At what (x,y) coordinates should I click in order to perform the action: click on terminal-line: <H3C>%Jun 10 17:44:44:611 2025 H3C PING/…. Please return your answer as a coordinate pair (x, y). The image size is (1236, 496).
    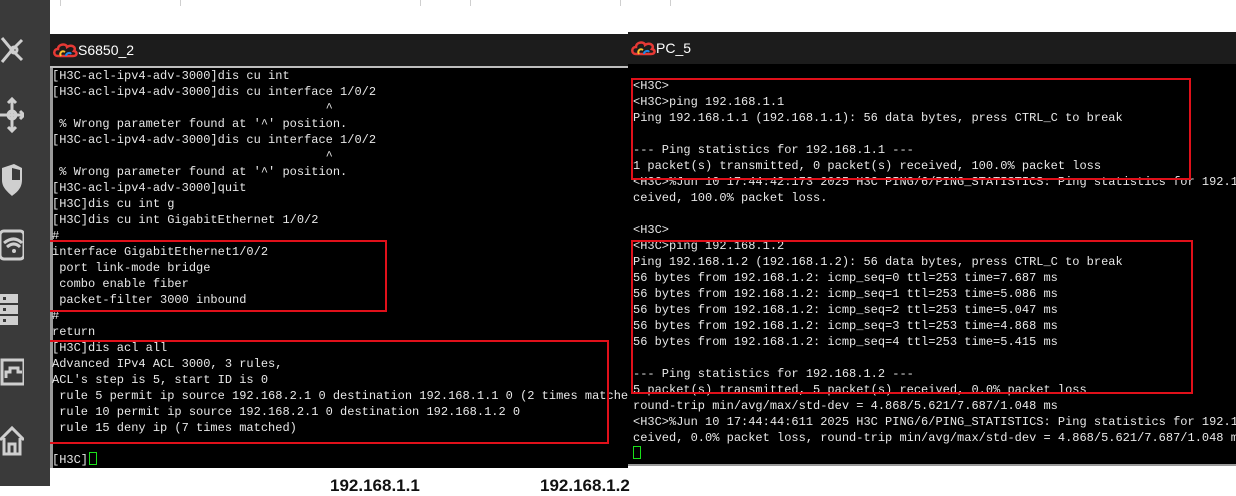
    Looking at the image, I should click on (934, 422).